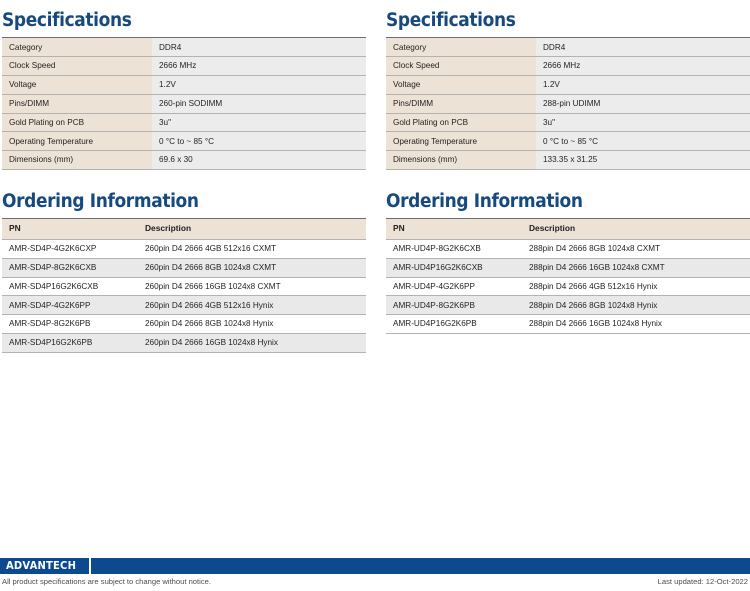 Image resolution: width=750 pixels, height=591 pixels. What do you see at coordinates (454, 268) in the screenshot?
I see `part-number-cell: AMR-UD4P16G2K6CXB` at bounding box center [454, 268].